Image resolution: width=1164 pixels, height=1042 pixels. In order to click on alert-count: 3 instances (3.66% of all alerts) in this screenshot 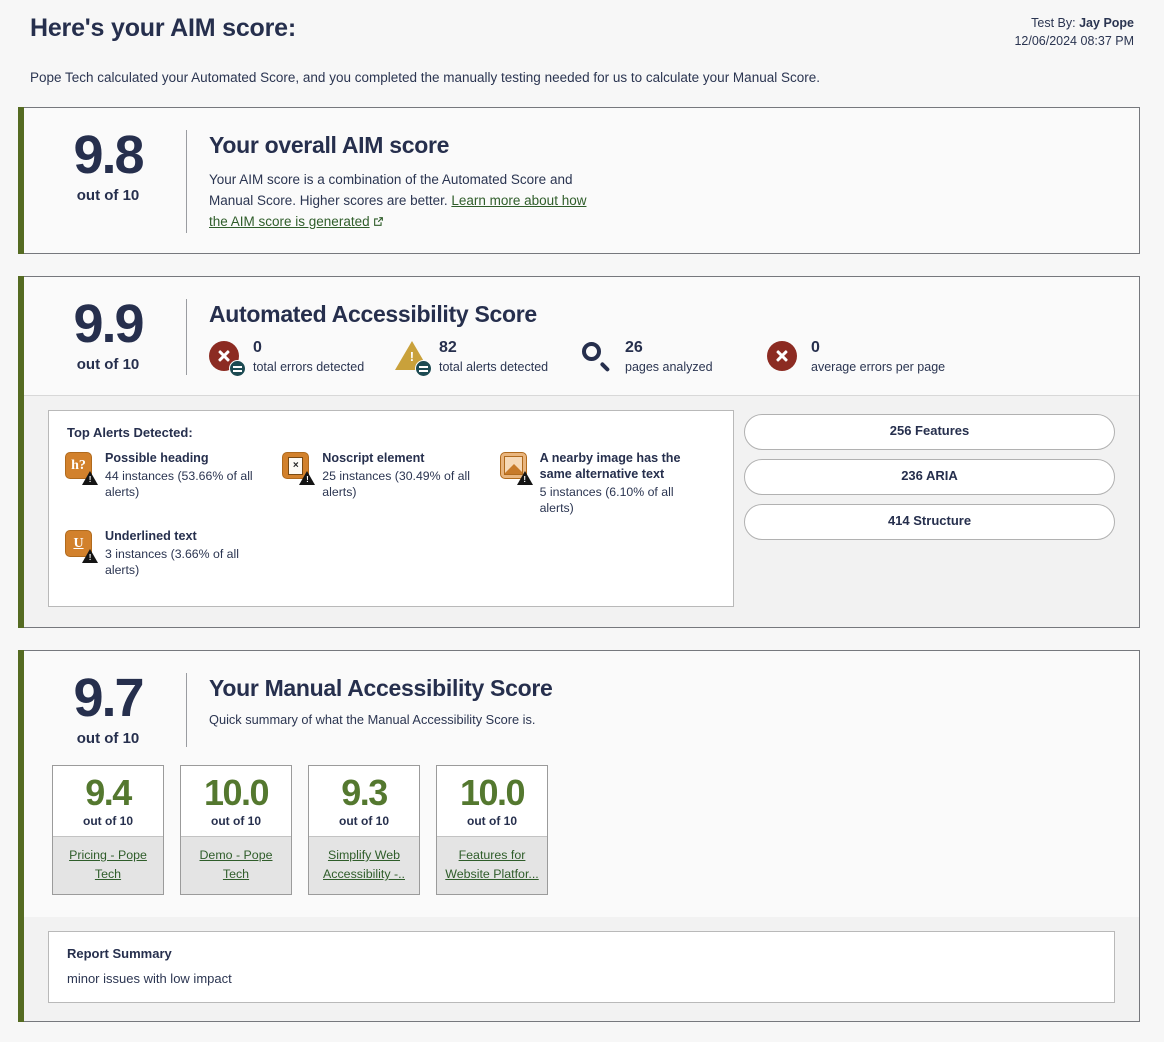, I will do `click(172, 562)`.